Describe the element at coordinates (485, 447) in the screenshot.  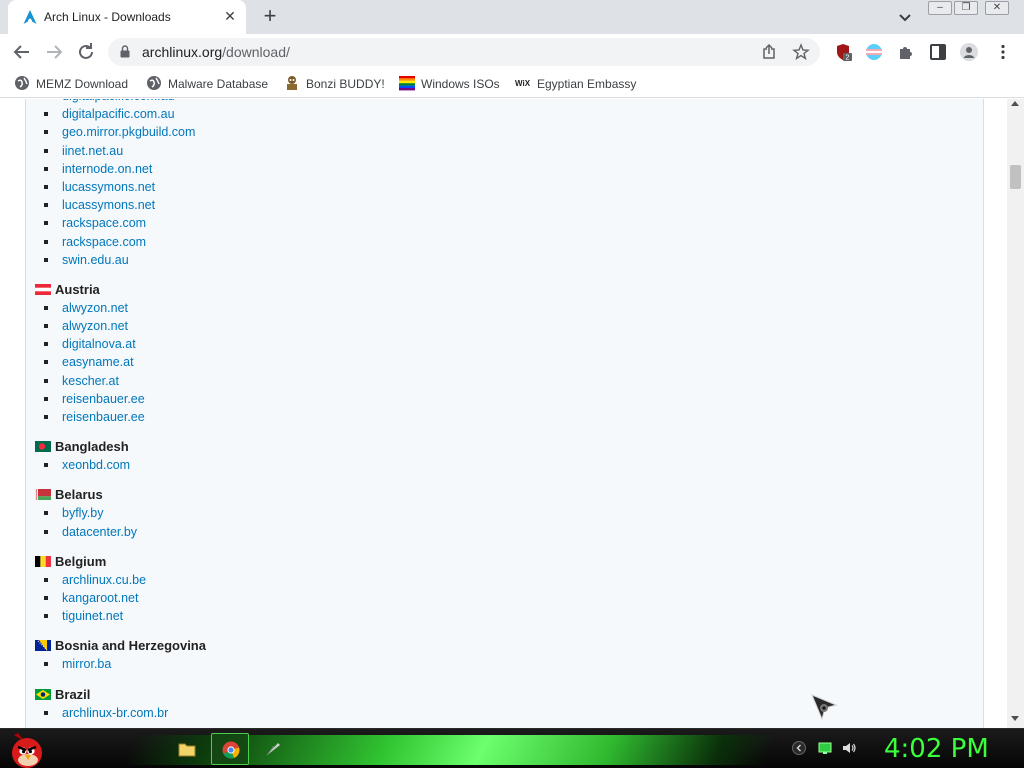
I see `country-heading: Bangladesh` at that location.